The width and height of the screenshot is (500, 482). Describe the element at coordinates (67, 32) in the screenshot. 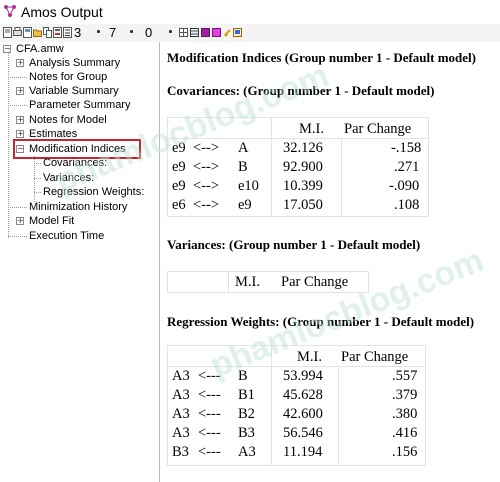

I see `decimals-icon` at that location.